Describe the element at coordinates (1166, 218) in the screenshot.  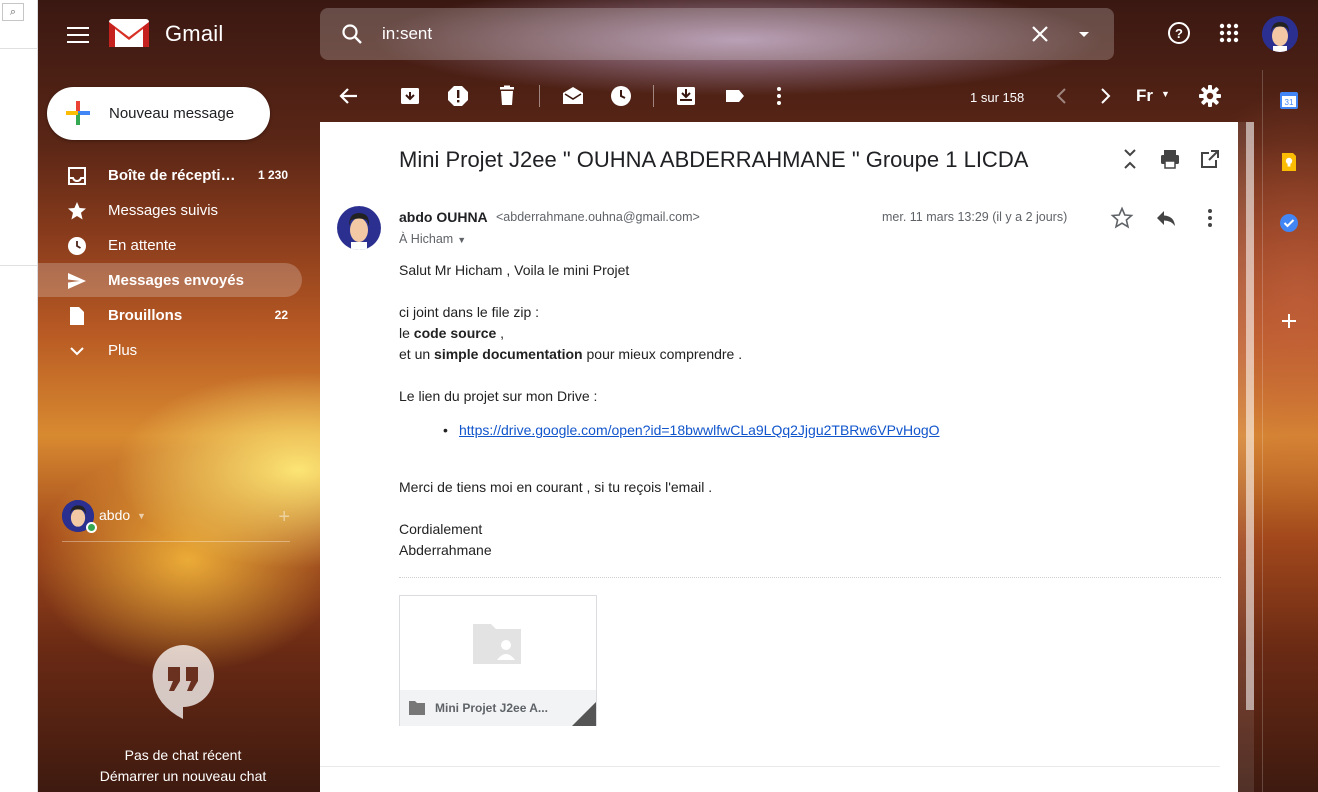
I see `reply-icon` at that location.